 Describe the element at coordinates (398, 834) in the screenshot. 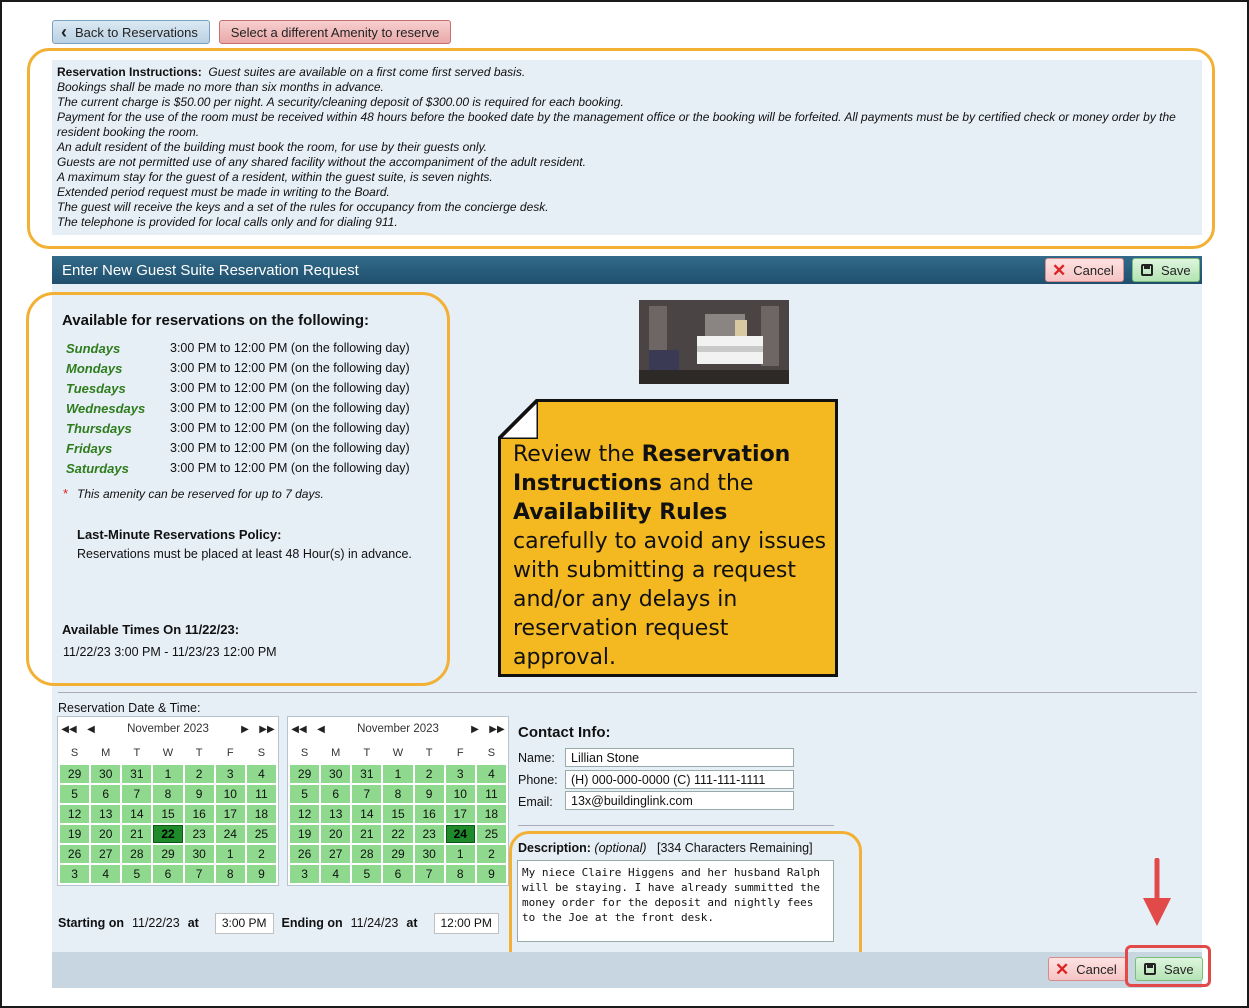

I see `calendar-day: 22` at that location.